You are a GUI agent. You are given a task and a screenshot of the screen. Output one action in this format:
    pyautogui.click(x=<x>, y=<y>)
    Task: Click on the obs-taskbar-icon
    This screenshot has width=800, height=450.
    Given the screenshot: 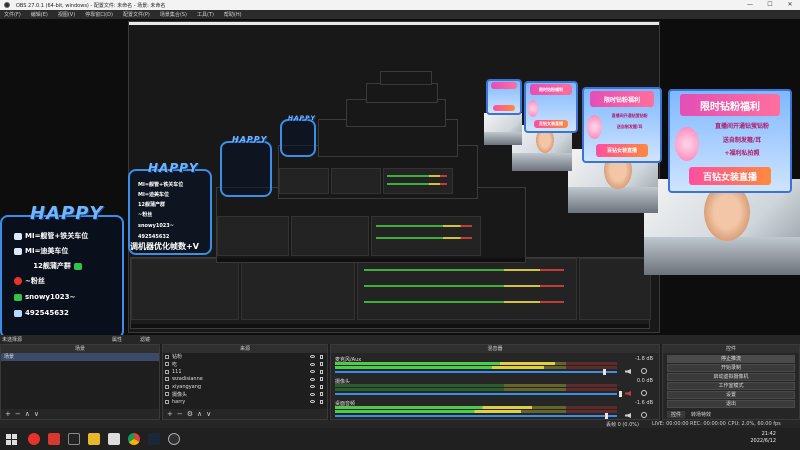 What is the action you would take?
    pyautogui.click(x=174, y=439)
    